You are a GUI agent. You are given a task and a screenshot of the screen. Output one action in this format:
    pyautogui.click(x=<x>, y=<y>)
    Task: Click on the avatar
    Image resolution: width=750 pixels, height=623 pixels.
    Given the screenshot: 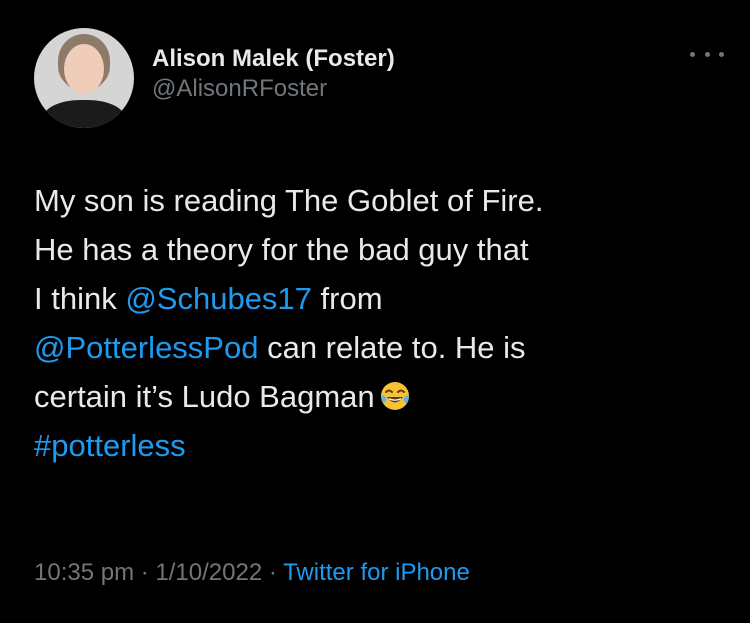 What is the action you would take?
    pyautogui.click(x=84, y=78)
    